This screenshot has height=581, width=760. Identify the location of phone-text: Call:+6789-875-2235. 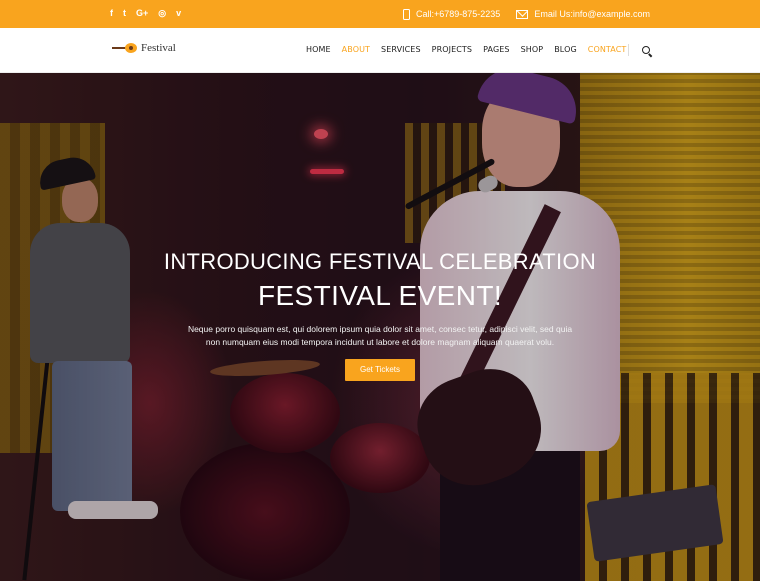
(458, 14).